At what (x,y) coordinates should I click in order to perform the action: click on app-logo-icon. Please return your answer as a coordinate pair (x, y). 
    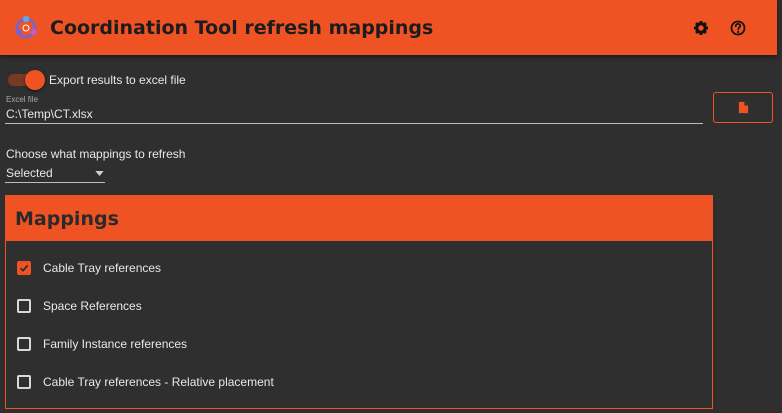
    Looking at the image, I should click on (26, 27).